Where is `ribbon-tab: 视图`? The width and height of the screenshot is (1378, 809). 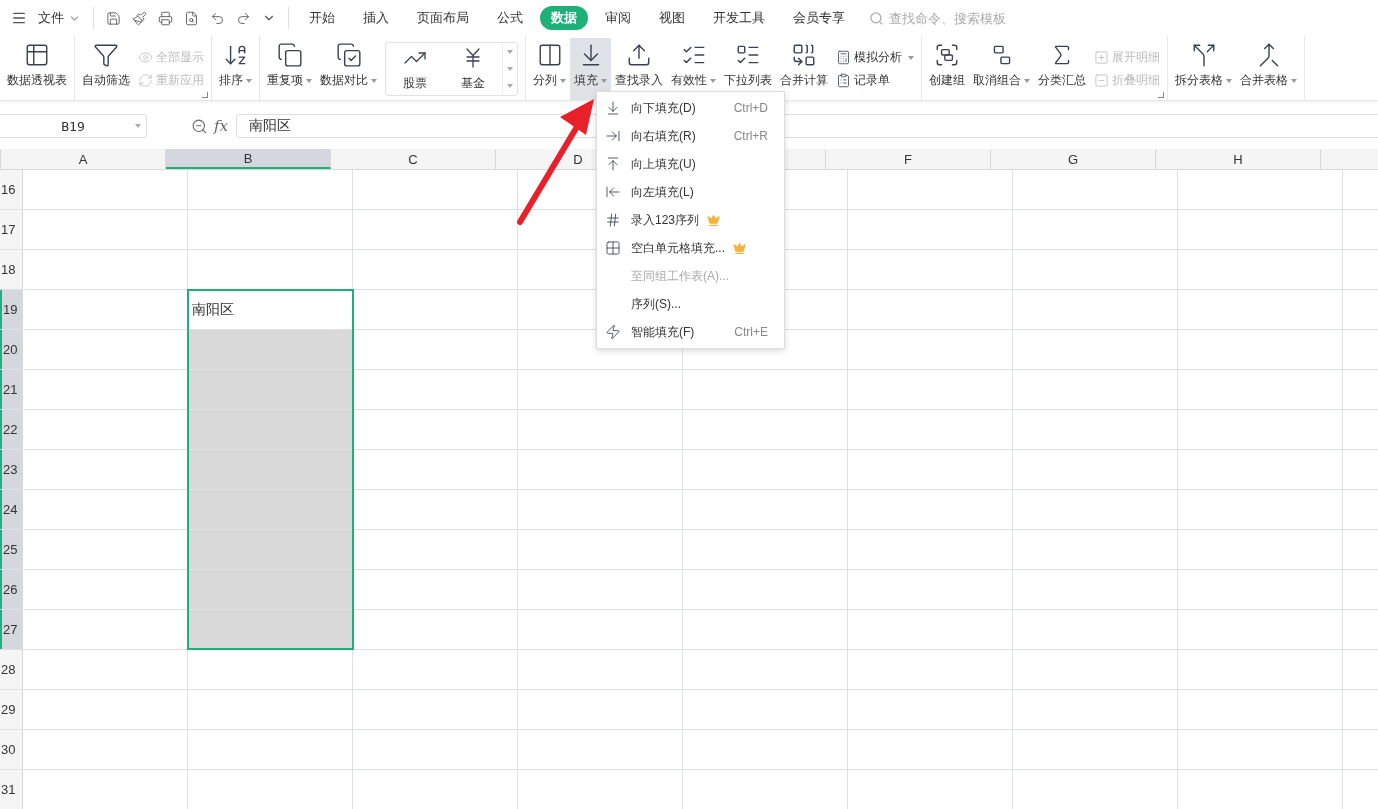 ribbon-tab: 视图 is located at coordinates (672, 18).